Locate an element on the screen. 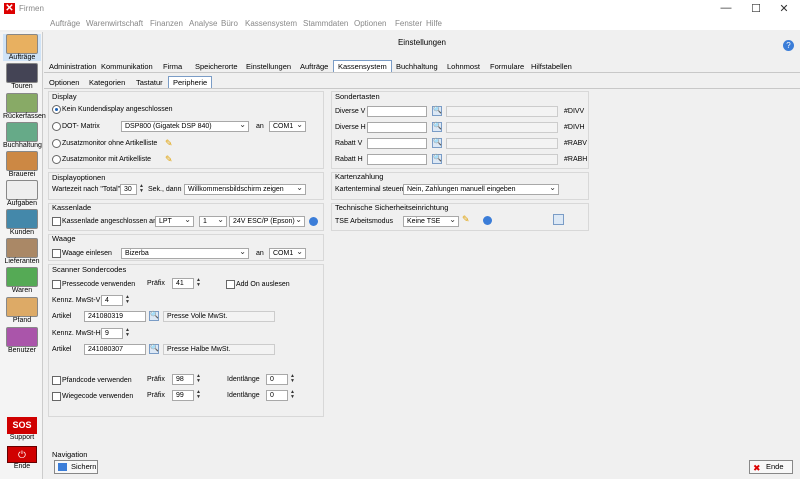  pressecode-praefix-input: 41 is located at coordinates (183, 283).